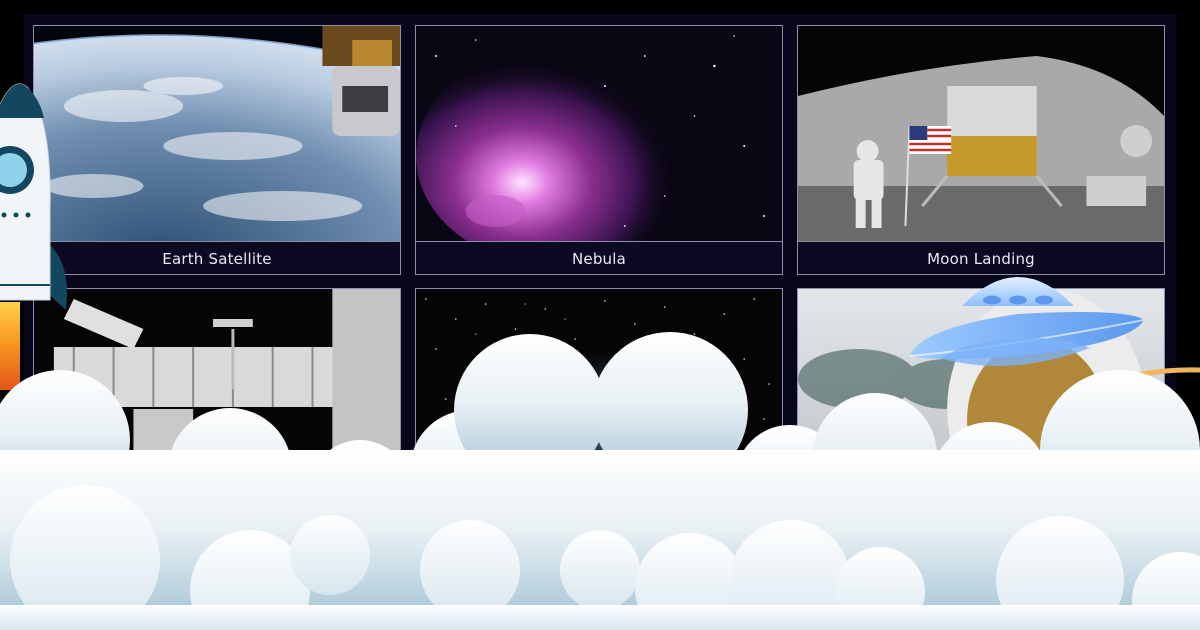  I want to click on card-caption: Earth Satellite, so click(217, 259).